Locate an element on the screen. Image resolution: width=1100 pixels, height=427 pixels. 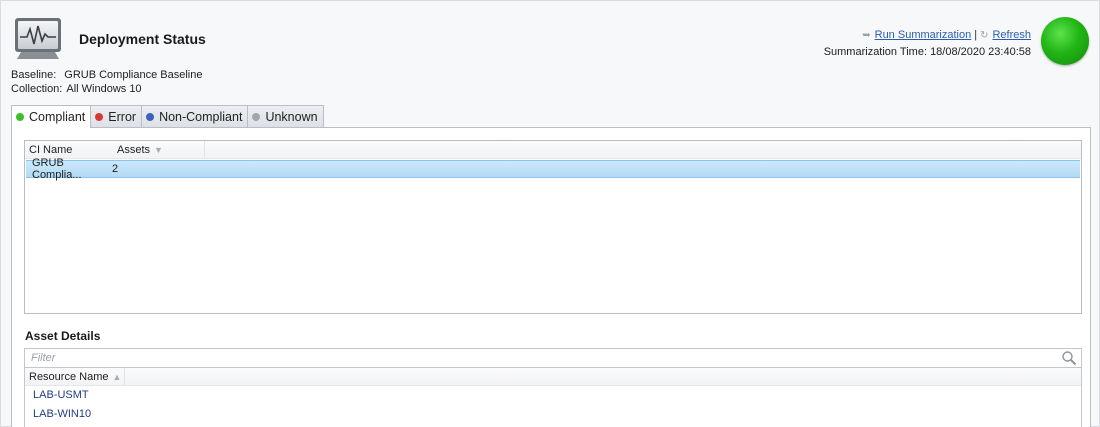
collection-info: Collection: All Windows 10 is located at coordinates (76, 89).